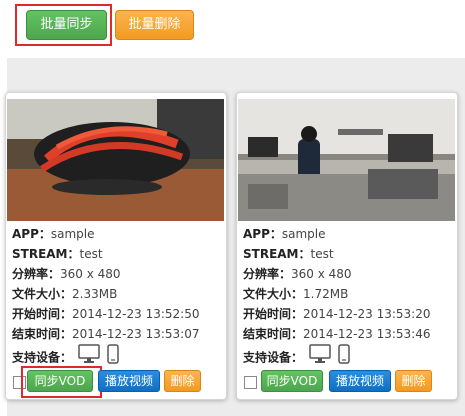 The width and height of the screenshot is (465, 416). Describe the element at coordinates (136, 334) in the screenshot. I see `end-time-value: 2014-12-23 13:53:07` at that location.